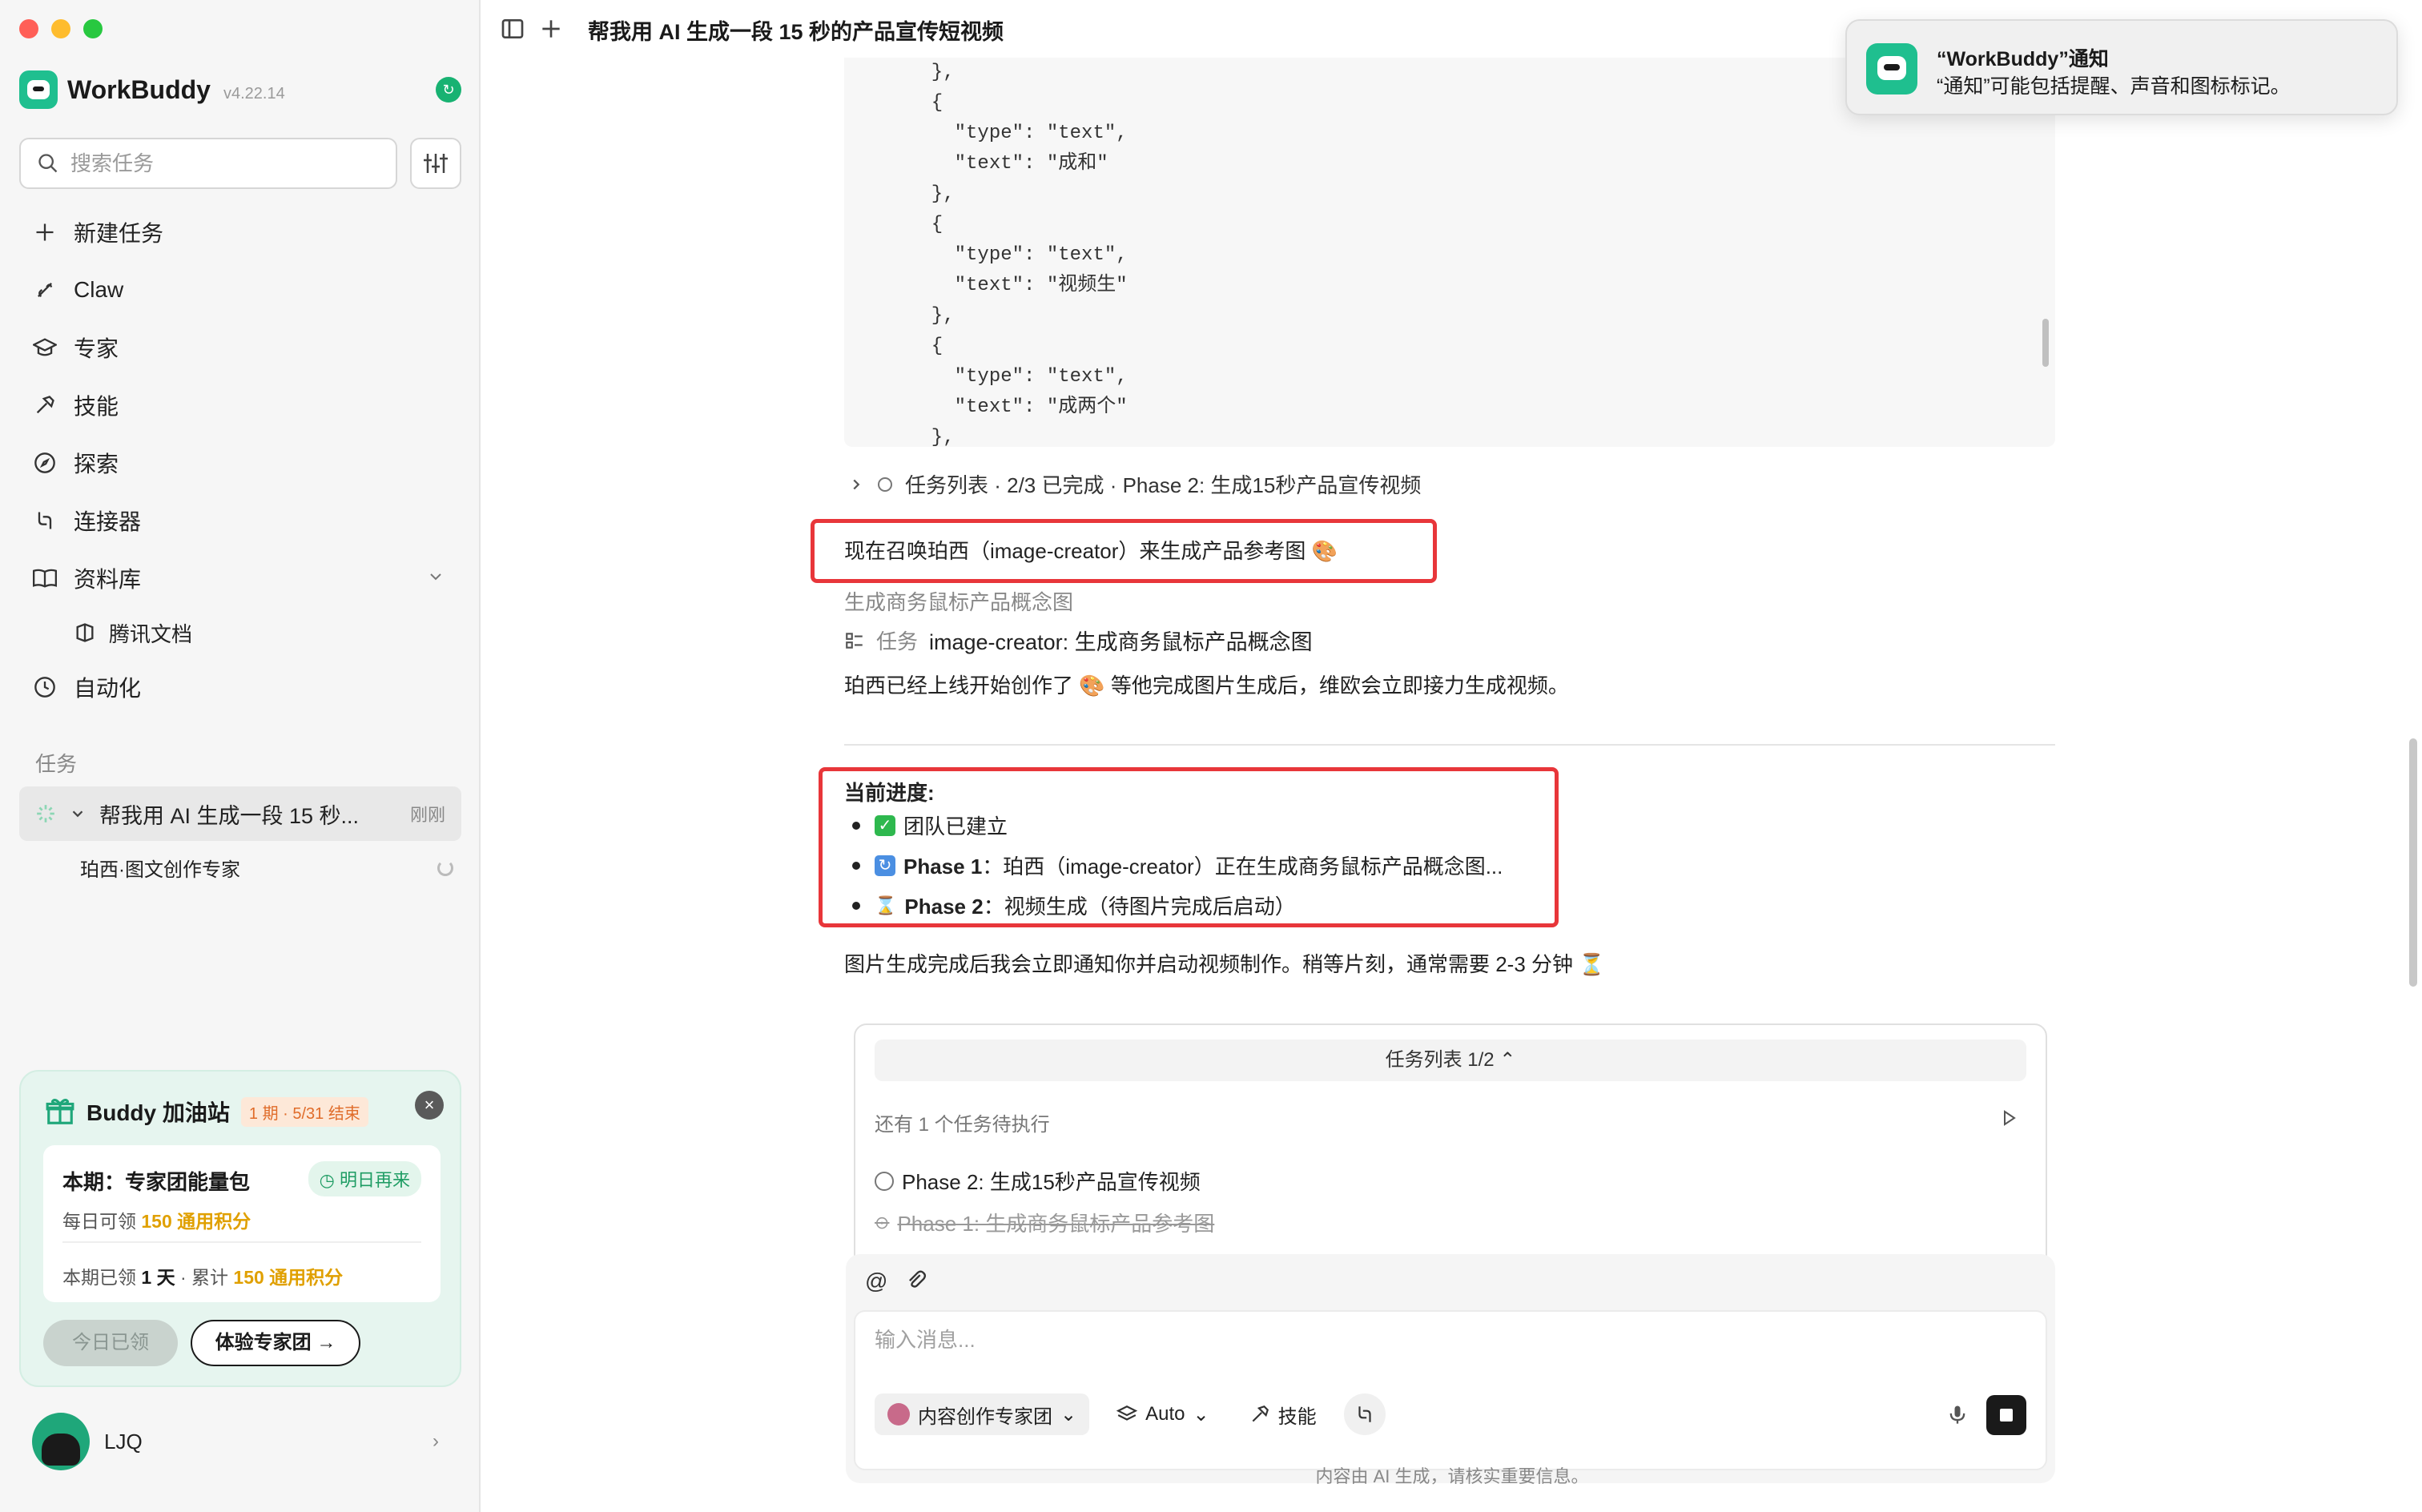 The height and width of the screenshot is (1512, 2422). What do you see at coordinates (96, 406) in the screenshot?
I see `nav-label: 技能` at bounding box center [96, 406].